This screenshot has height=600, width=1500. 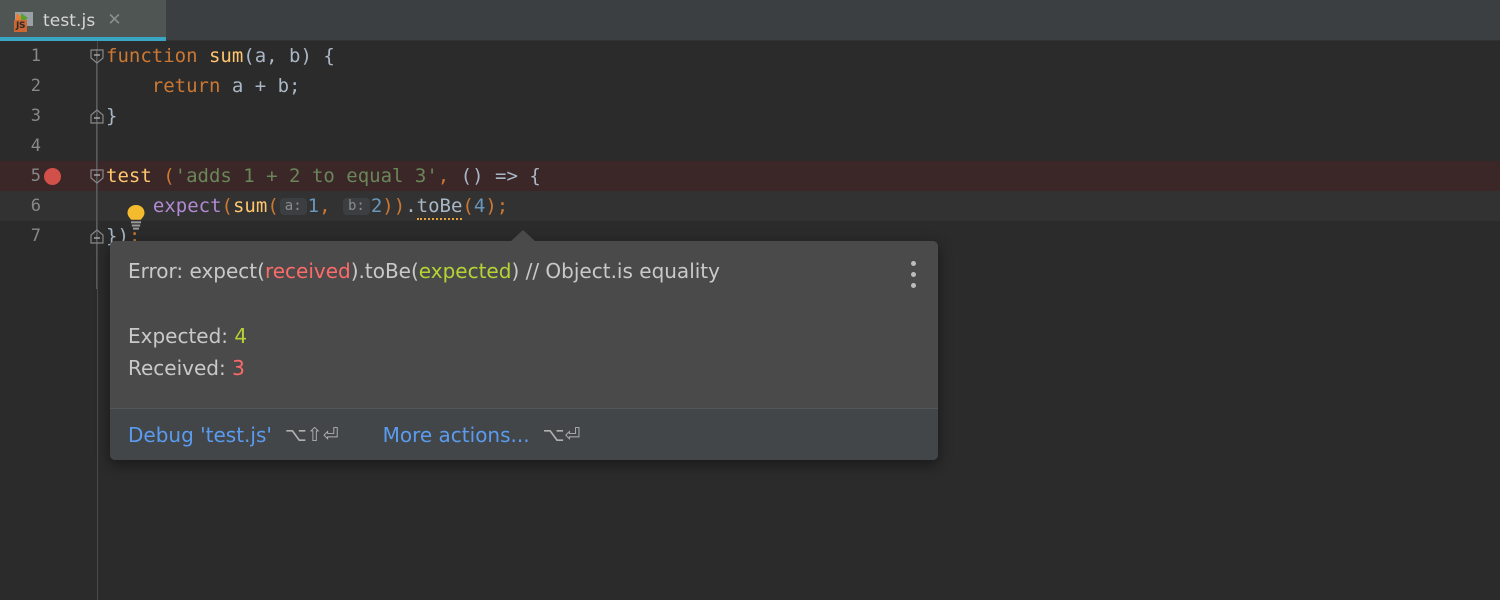 What do you see at coordinates (52, 320) in the screenshot?
I see `editor-gutter: 1 2 3 4 5 6 7` at bounding box center [52, 320].